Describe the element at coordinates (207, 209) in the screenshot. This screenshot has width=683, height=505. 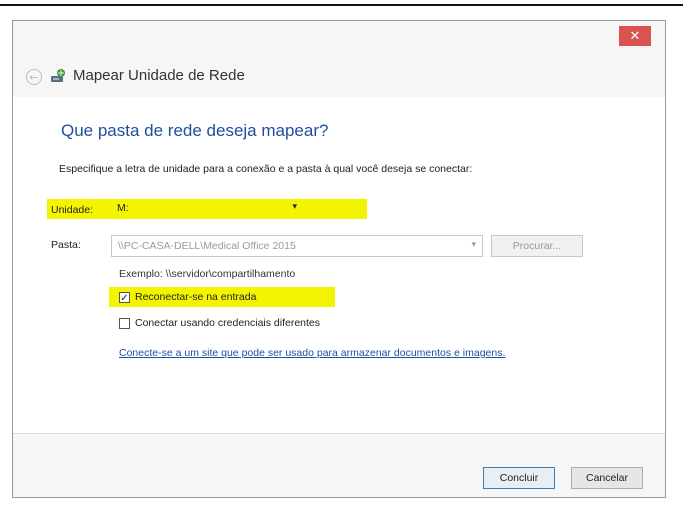
I see `drive-select: M: ▾` at that location.